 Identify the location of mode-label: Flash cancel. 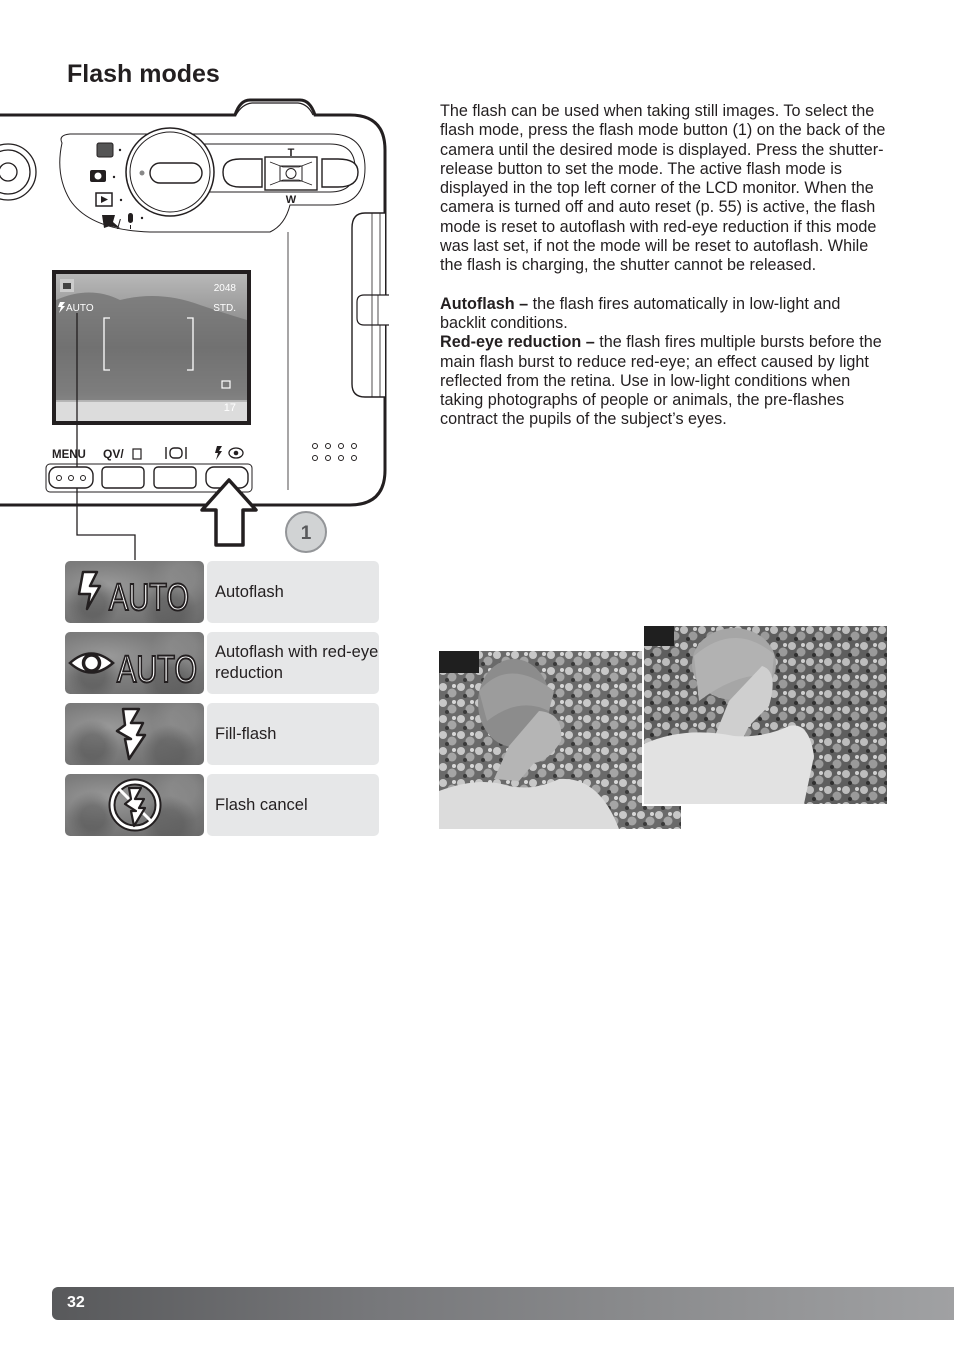
(261, 804).